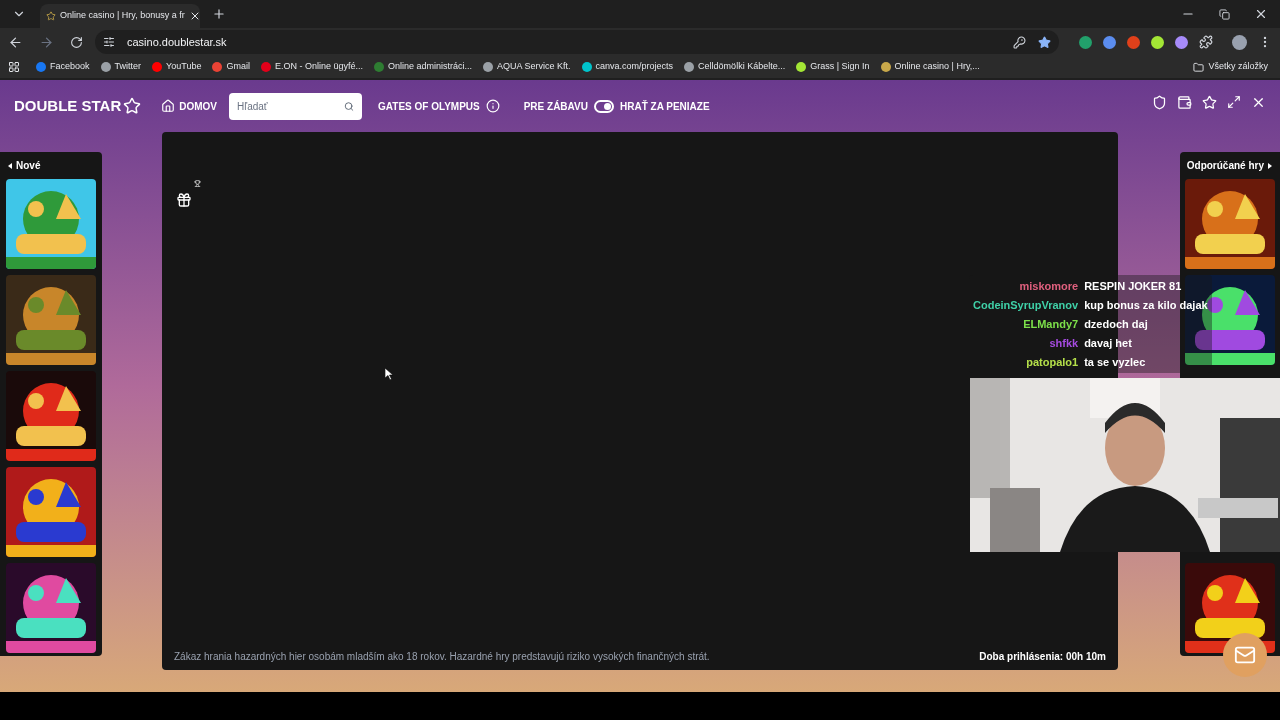  What do you see at coordinates (576, 42) in the screenshot?
I see `address-bar: casino.doublestar.sk` at bounding box center [576, 42].